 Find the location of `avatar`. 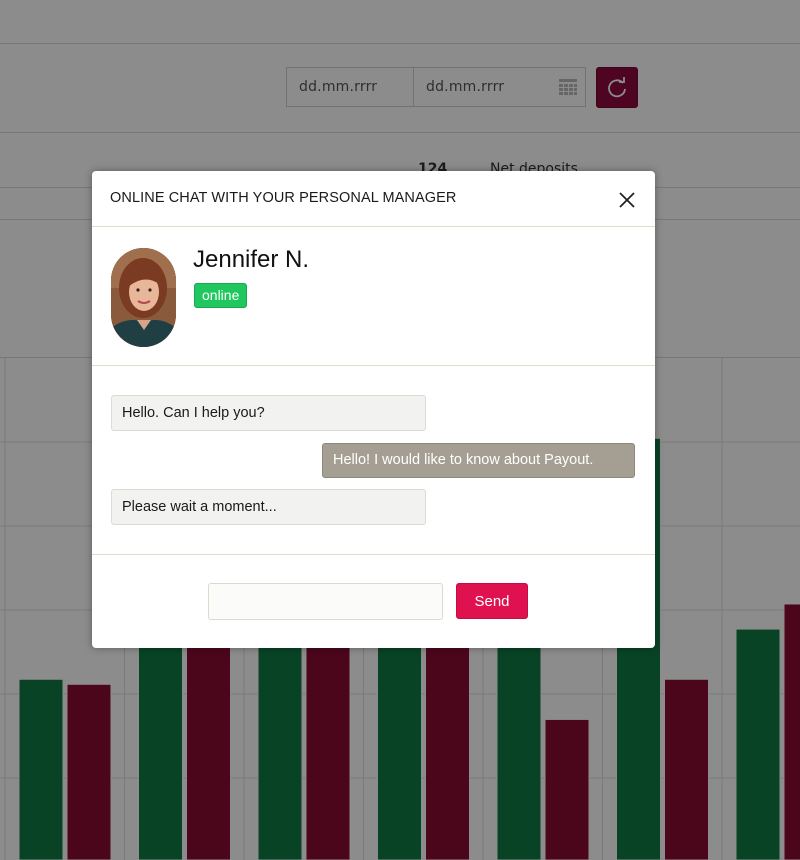

avatar is located at coordinates (143, 297).